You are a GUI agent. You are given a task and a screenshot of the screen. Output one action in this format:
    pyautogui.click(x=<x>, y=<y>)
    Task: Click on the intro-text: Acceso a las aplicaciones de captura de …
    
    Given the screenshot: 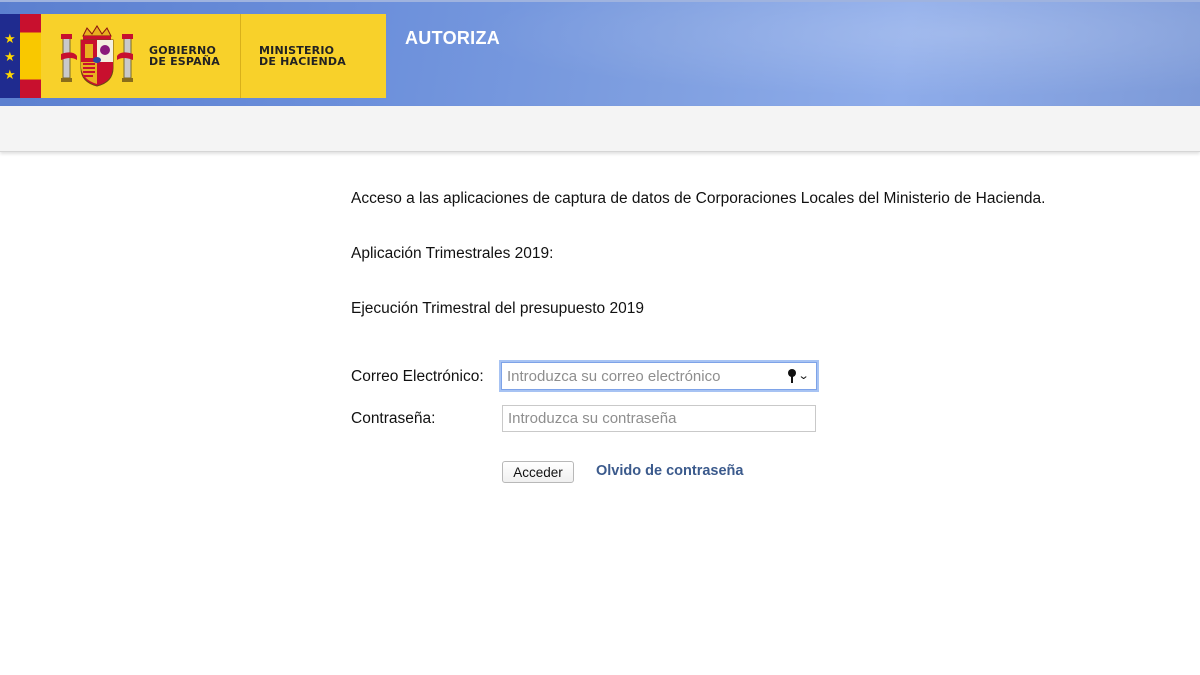 What is the action you would take?
    pyautogui.click(x=698, y=198)
    